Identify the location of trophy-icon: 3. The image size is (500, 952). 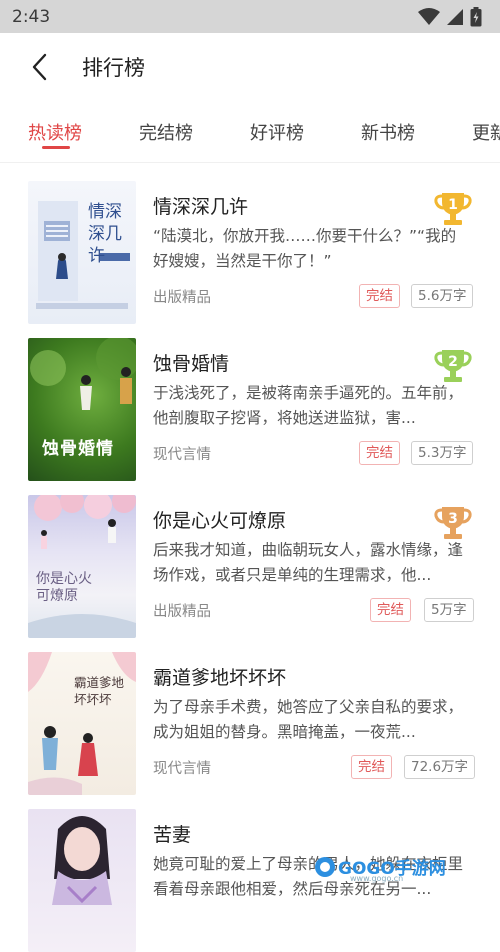
(453, 523).